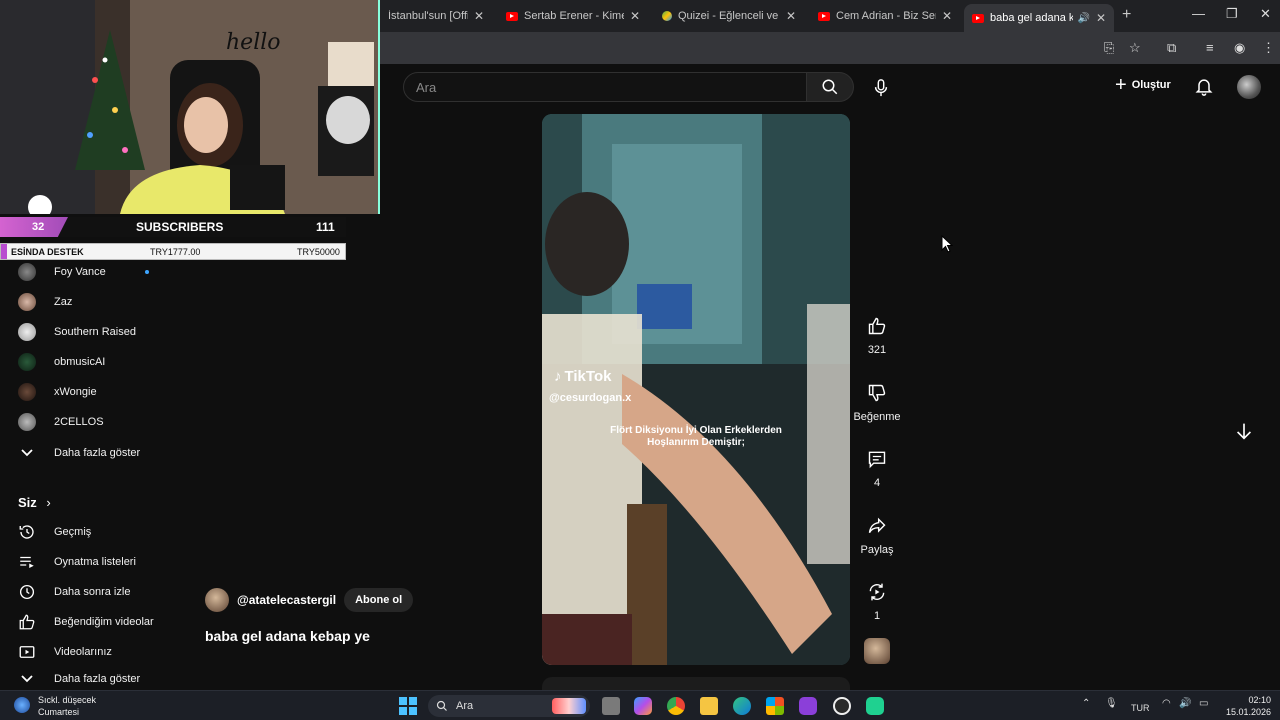 This screenshot has width=1280, height=720. What do you see at coordinates (877, 651) in the screenshot?
I see `sound-thumbnail` at bounding box center [877, 651].